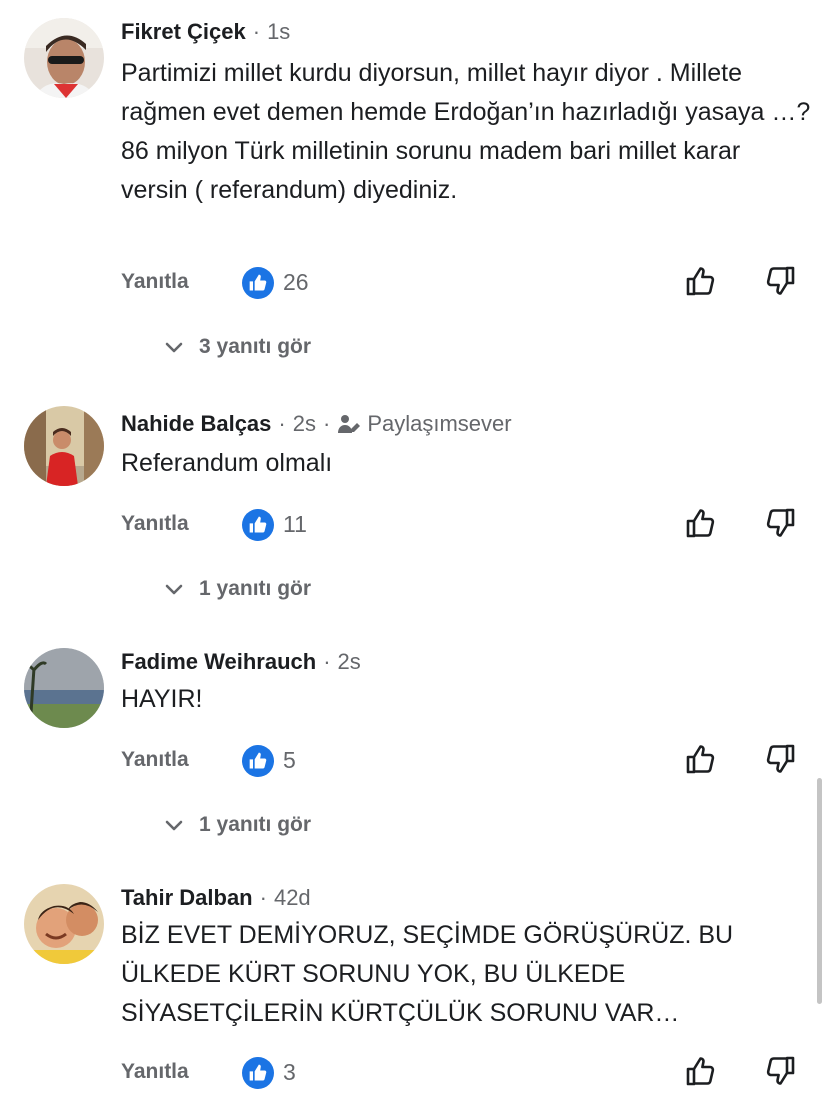  I want to click on badge-label: Paylaşımsever, so click(439, 424).